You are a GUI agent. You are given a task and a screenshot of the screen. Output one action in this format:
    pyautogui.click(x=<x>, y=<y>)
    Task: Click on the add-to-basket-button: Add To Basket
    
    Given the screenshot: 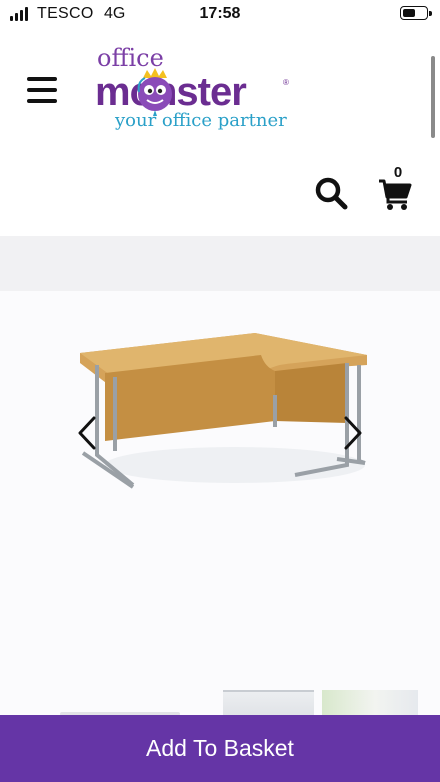 What is the action you would take?
    pyautogui.click(x=220, y=748)
    